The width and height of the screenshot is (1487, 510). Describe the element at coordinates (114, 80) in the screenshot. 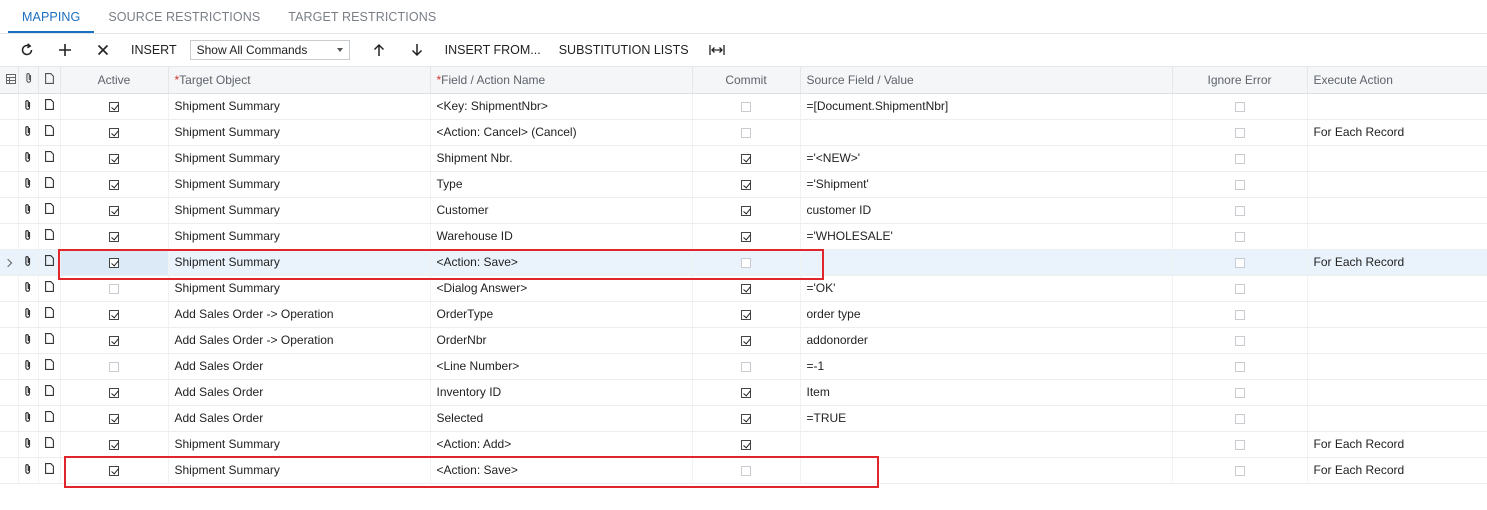

I see `column-header-active: Active` at that location.